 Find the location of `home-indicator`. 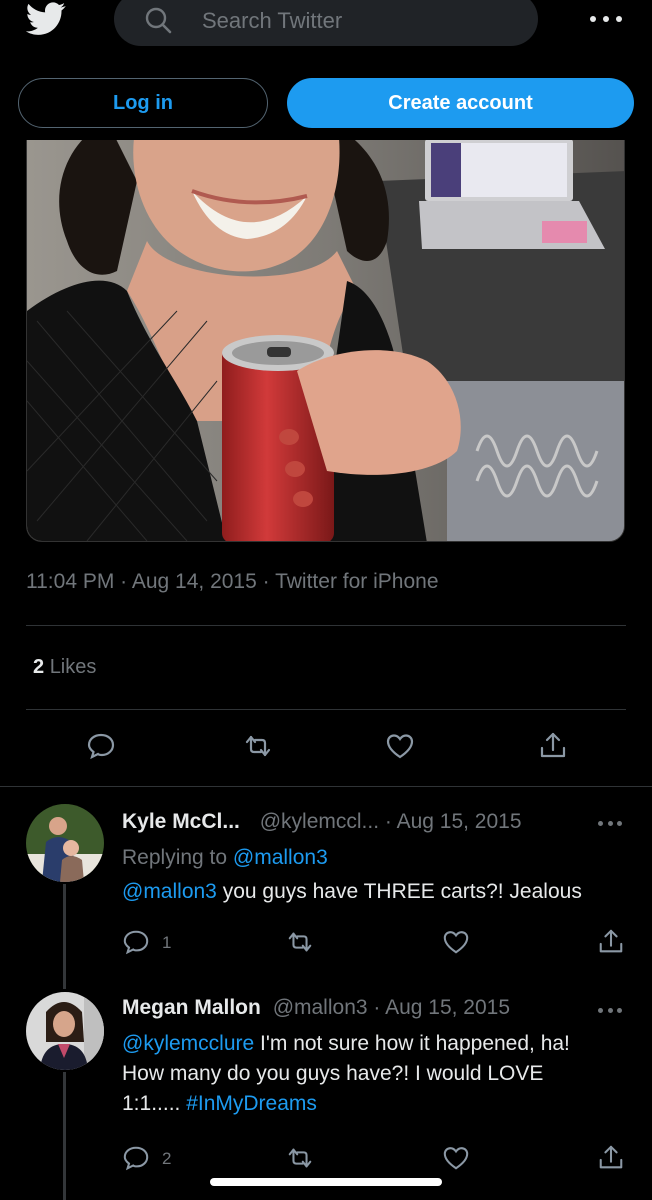

home-indicator is located at coordinates (326, 1182).